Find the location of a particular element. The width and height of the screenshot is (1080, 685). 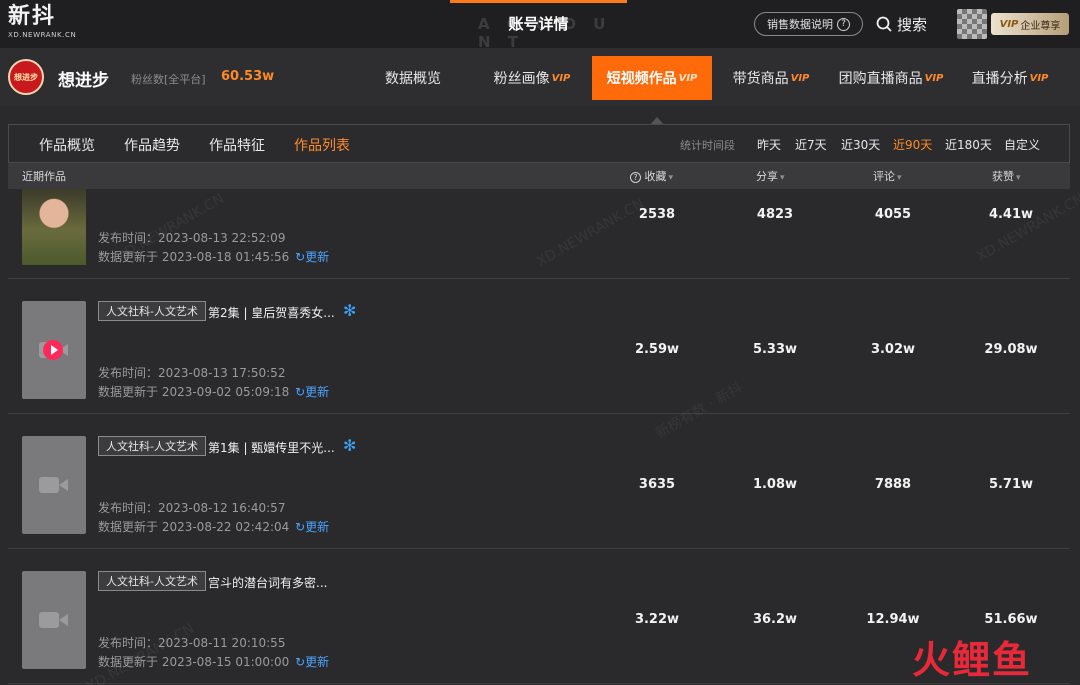

tab-label: 团购直播商品 is located at coordinates (880, 79).